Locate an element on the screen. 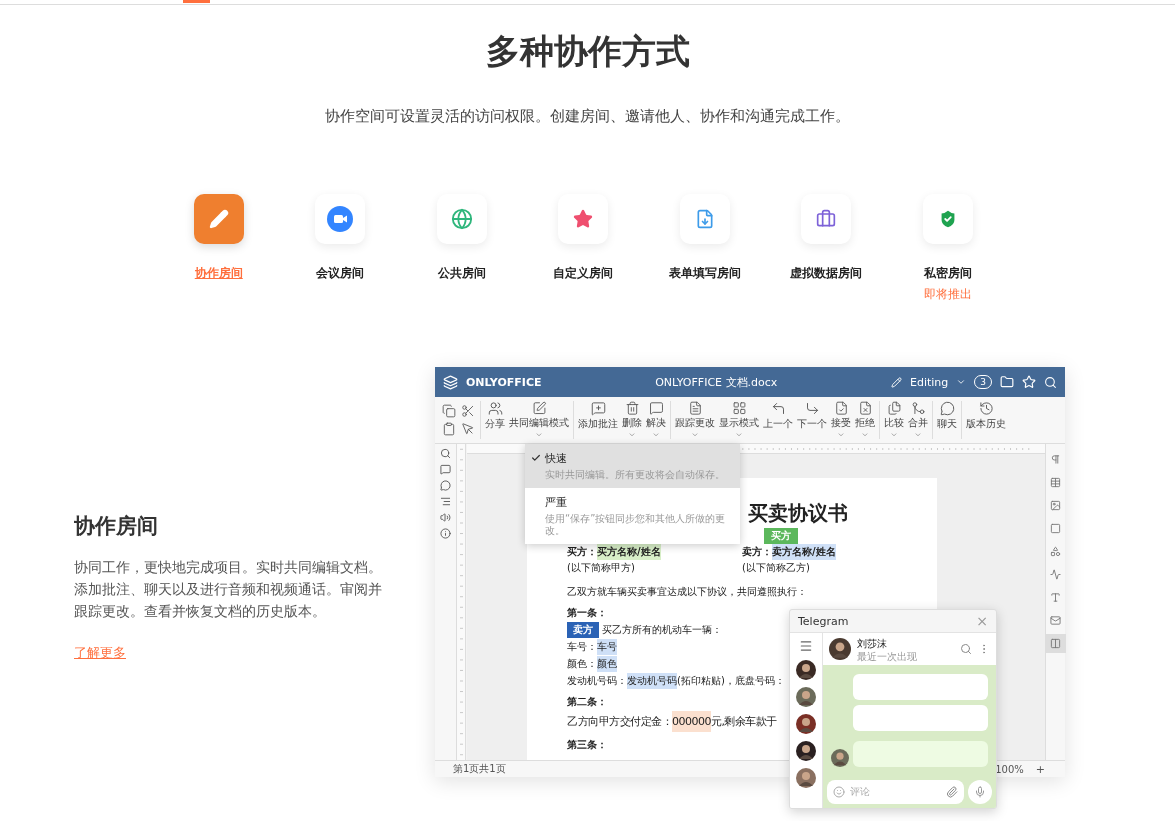  cursor-tag: 卖方 is located at coordinates (583, 630).